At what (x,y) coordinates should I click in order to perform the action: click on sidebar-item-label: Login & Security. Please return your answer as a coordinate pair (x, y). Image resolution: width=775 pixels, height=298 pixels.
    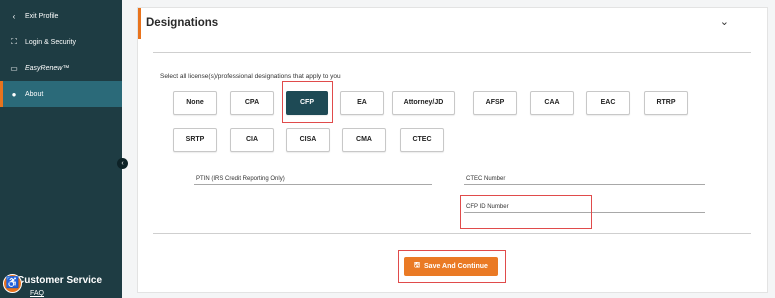
    Looking at the image, I should click on (50, 42).